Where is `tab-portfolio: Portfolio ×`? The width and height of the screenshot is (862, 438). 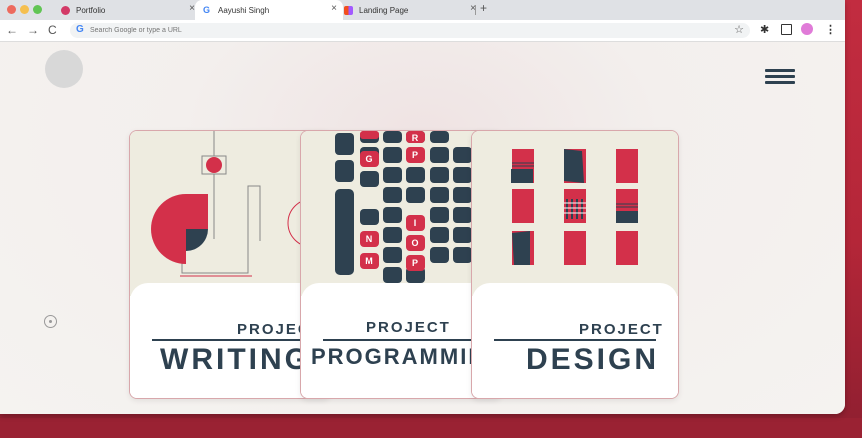
tab-portfolio: Portfolio × is located at coordinates (128, 10).